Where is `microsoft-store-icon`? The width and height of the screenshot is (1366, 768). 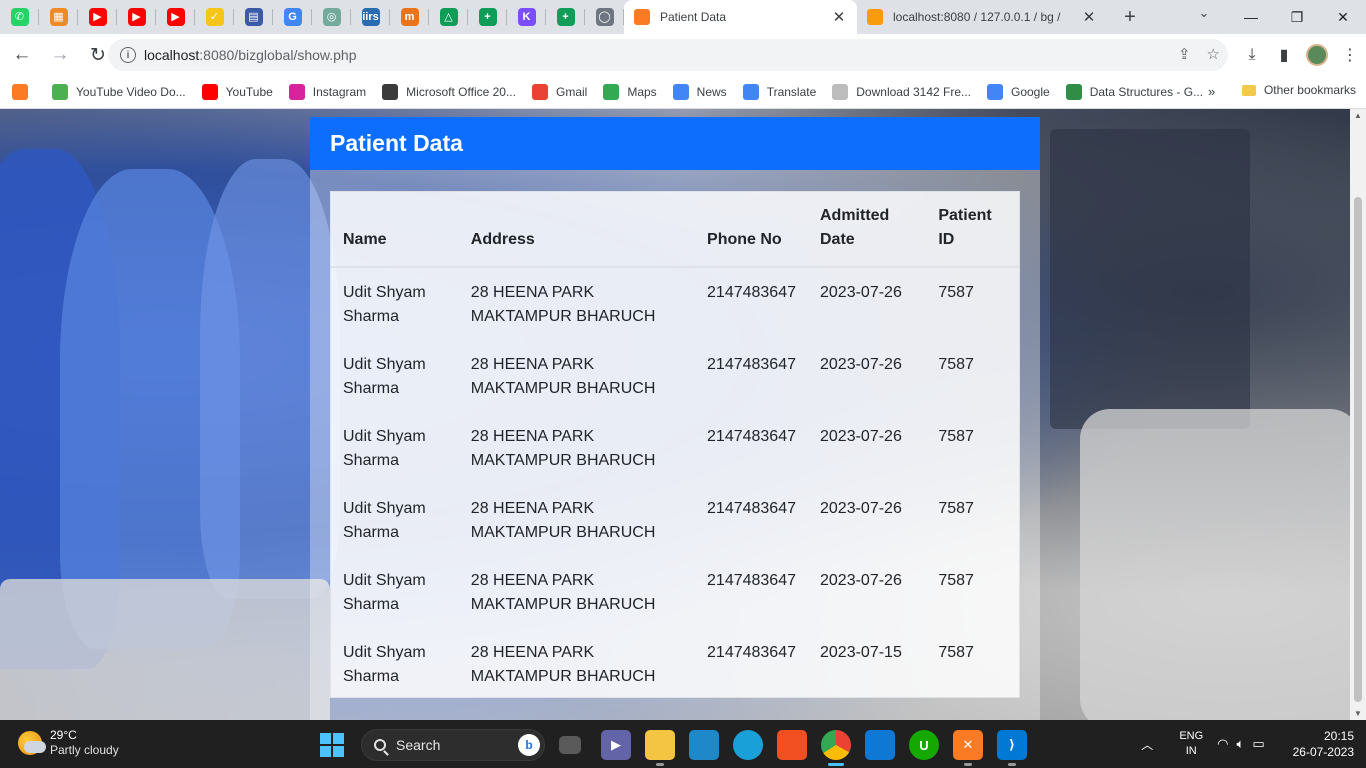
microsoft-store-icon is located at coordinates (792, 745).